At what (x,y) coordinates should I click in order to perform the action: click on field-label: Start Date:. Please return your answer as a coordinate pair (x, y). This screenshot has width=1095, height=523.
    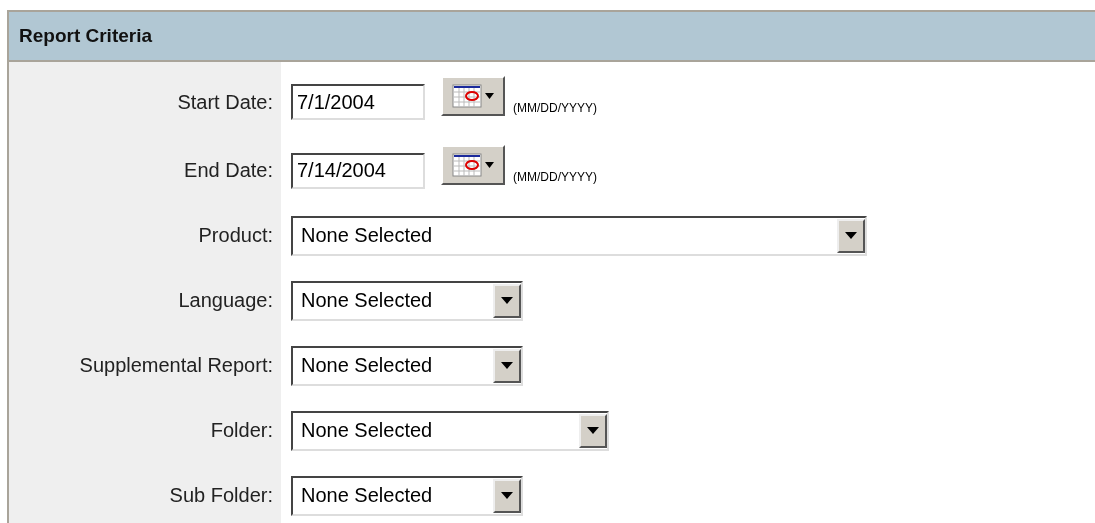
    Looking at the image, I should click on (225, 102).